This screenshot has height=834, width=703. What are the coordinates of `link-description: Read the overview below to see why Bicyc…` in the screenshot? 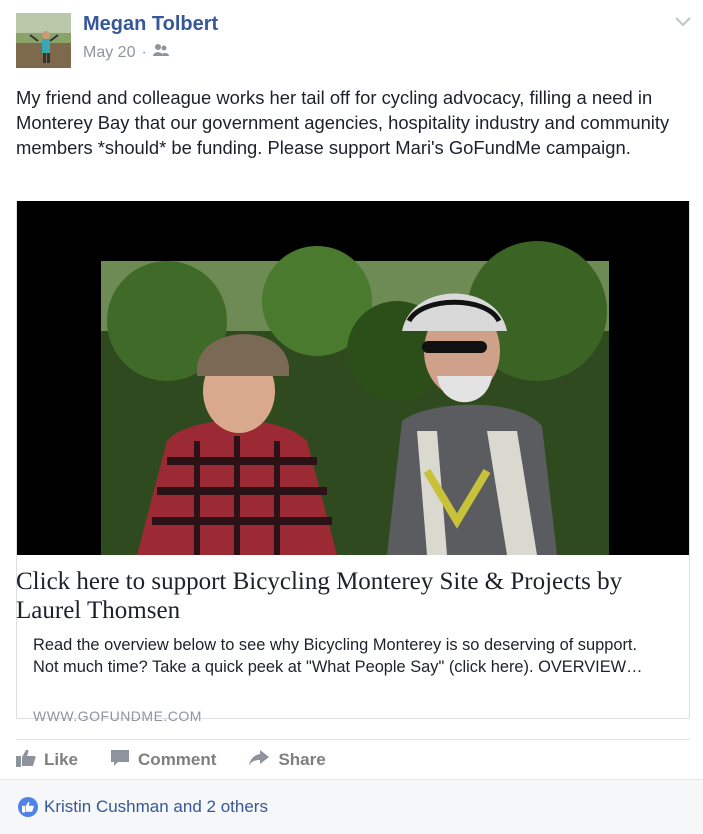 It's located at (338, 656).